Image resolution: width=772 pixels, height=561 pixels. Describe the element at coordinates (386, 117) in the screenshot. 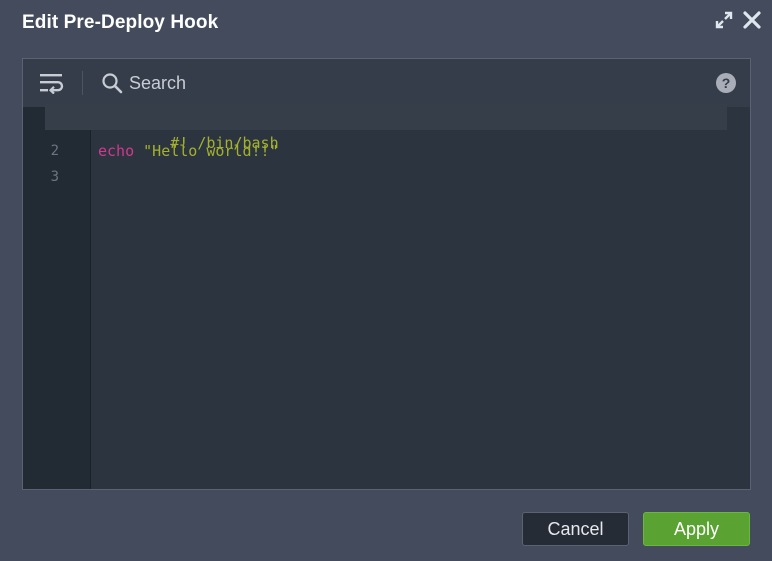

I see `active-line-highlight` at that location.